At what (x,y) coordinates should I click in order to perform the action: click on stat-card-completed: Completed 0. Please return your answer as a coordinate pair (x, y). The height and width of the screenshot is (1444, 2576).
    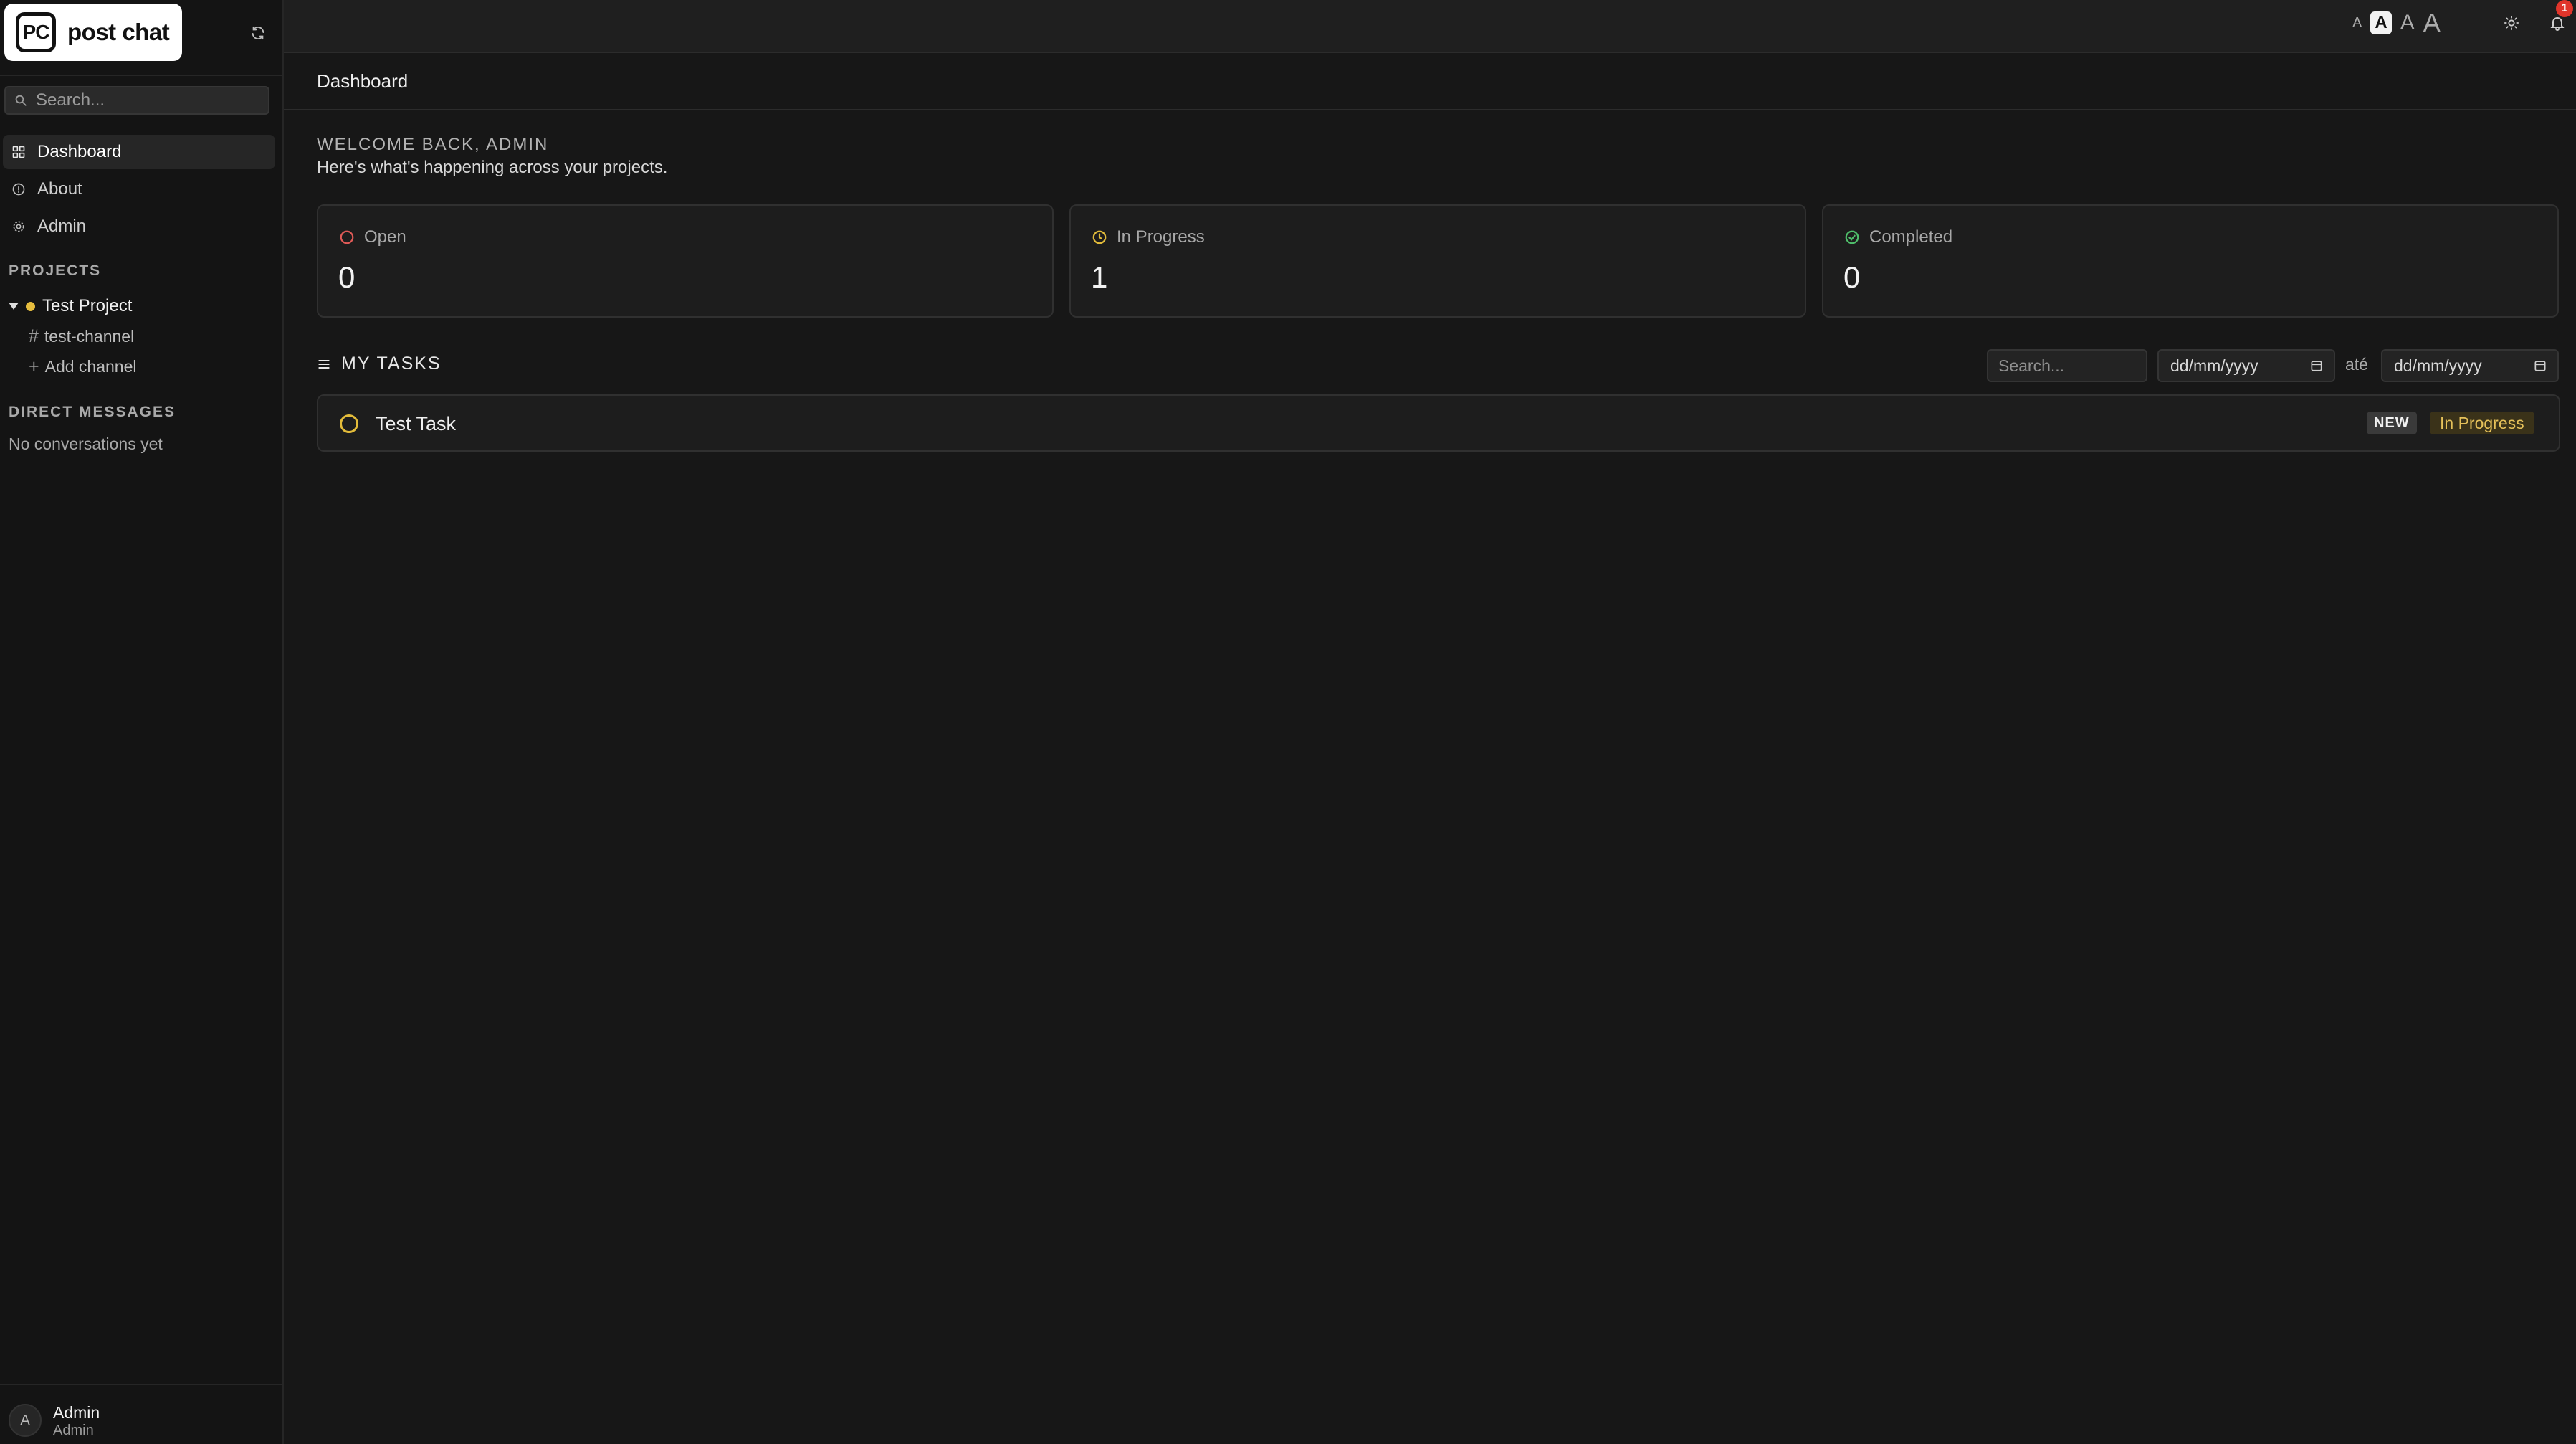
    Looking at the image, I should click on (2190, 261).